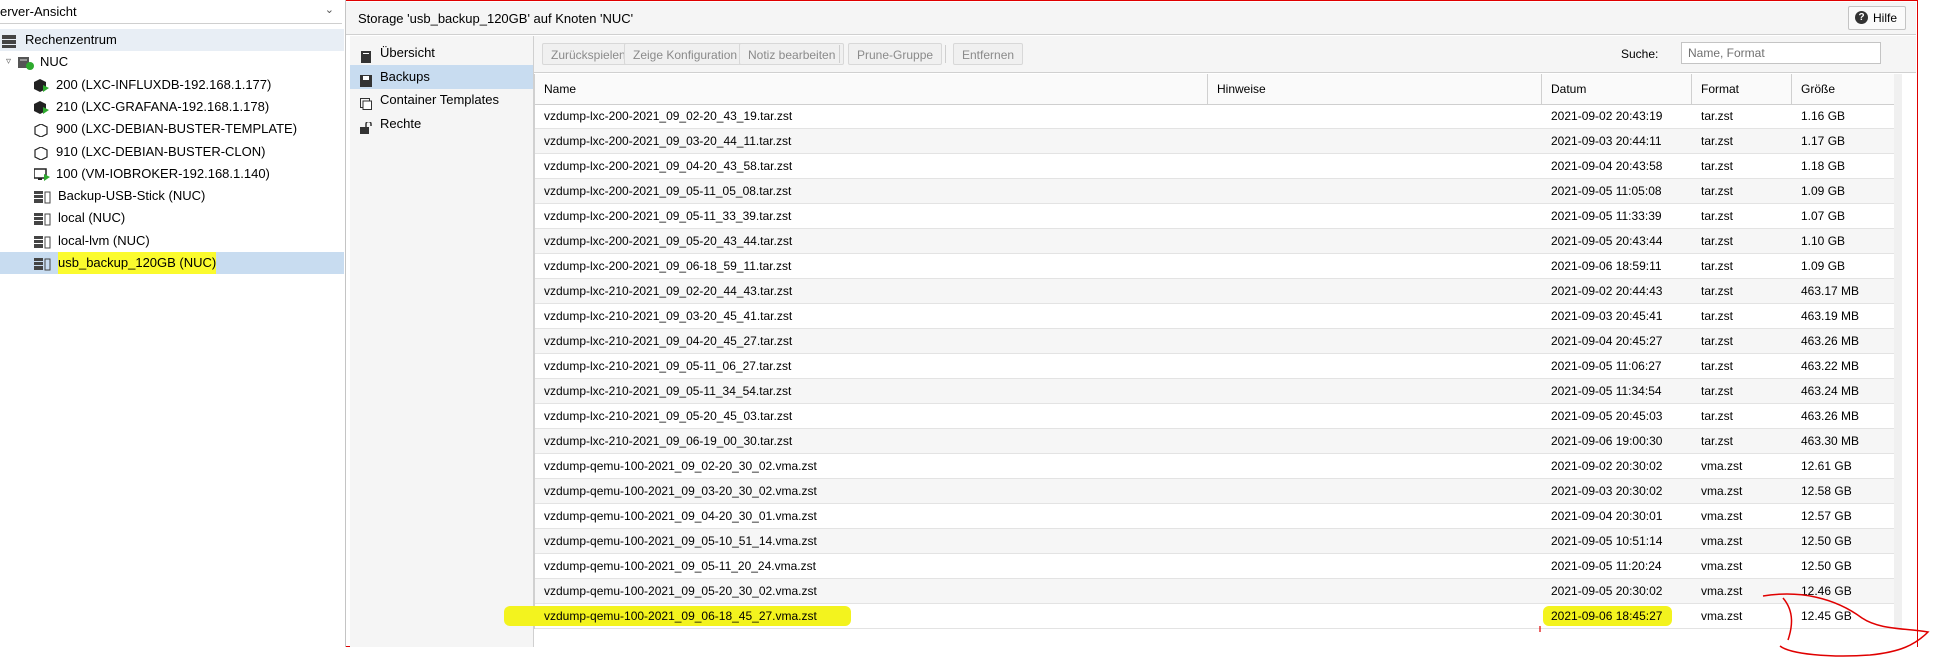  Describe the element at coordinates (172, 218) in the screenshot. I see `tree-item-8: local (NUC)` at that location.